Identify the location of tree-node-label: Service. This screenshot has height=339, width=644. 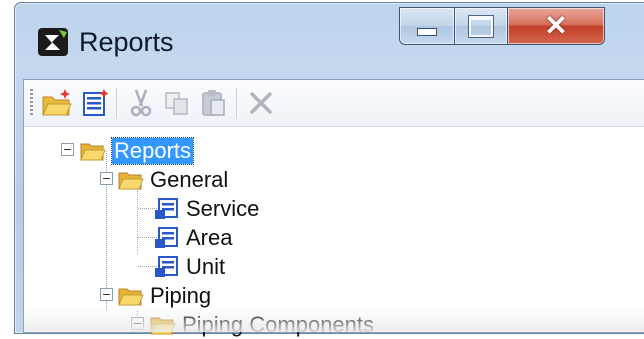
(223, 208).